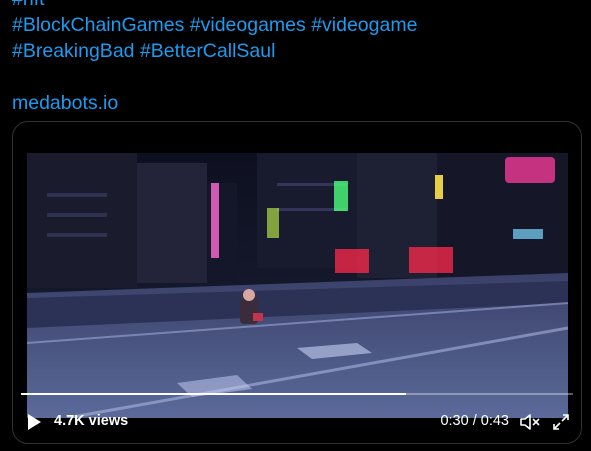 The height and width of the screenshot is (451, 591). I want to click on play-icon, so click(34, 422).